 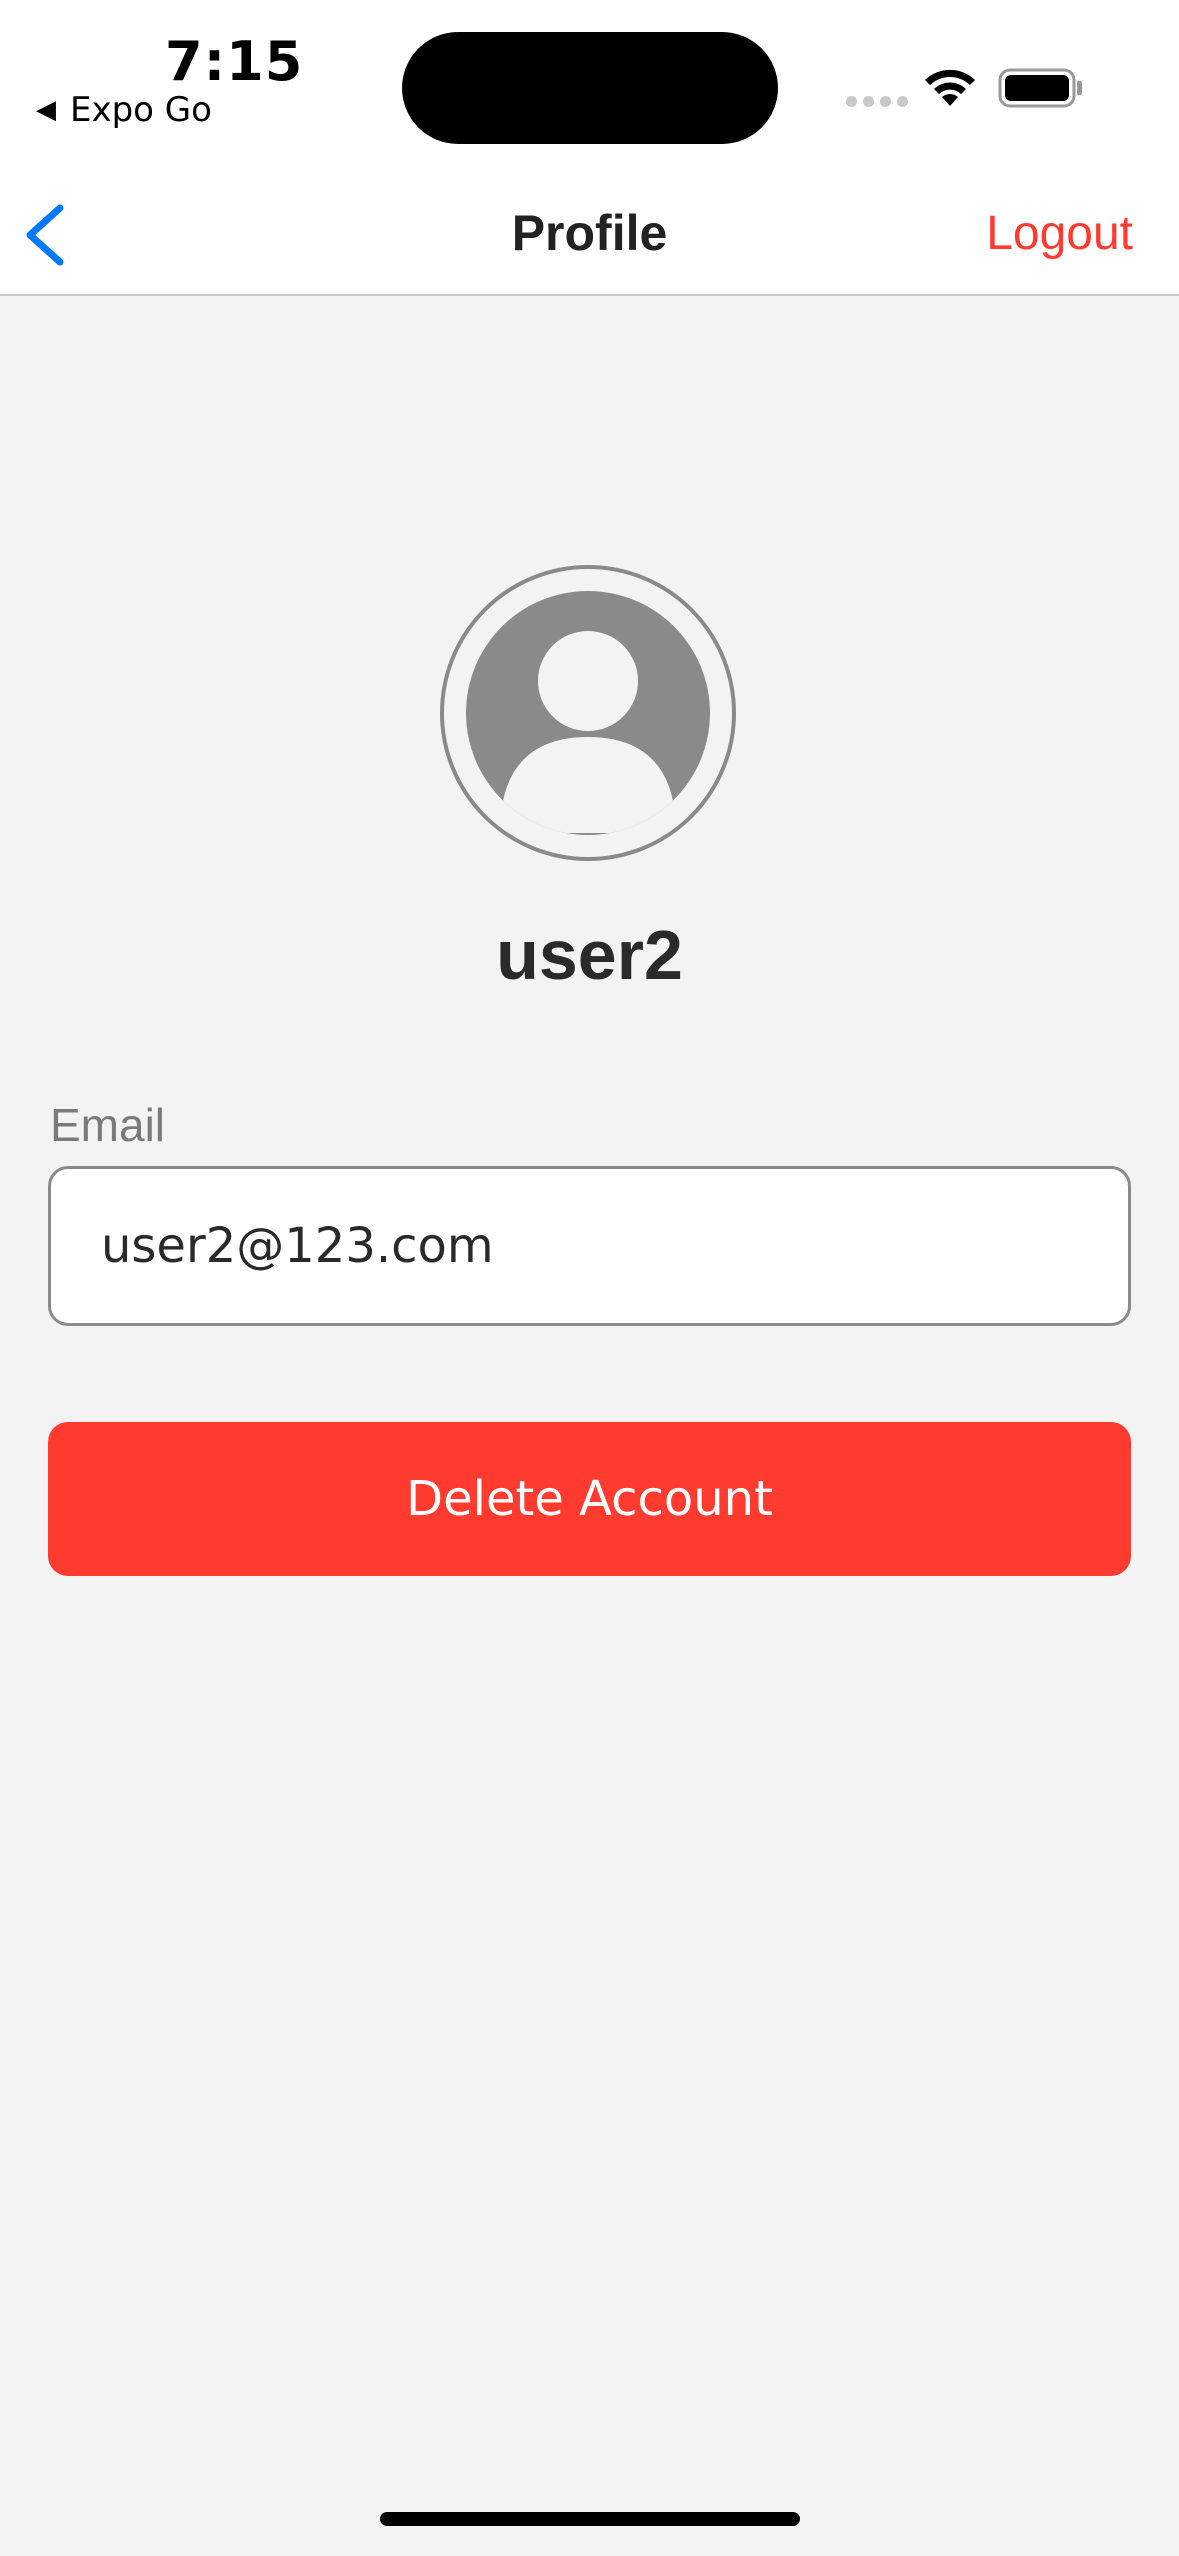 I want to click on user-avatar-icon, so click(x=588, y=713).